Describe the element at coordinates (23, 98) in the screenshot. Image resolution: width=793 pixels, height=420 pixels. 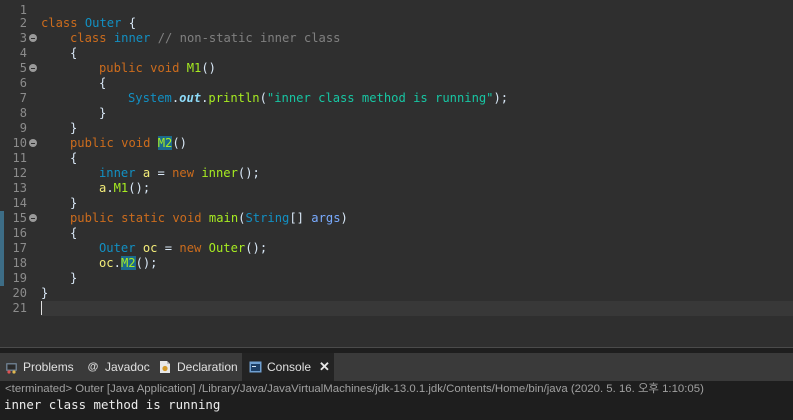
I see `line-number: 7` at that location.